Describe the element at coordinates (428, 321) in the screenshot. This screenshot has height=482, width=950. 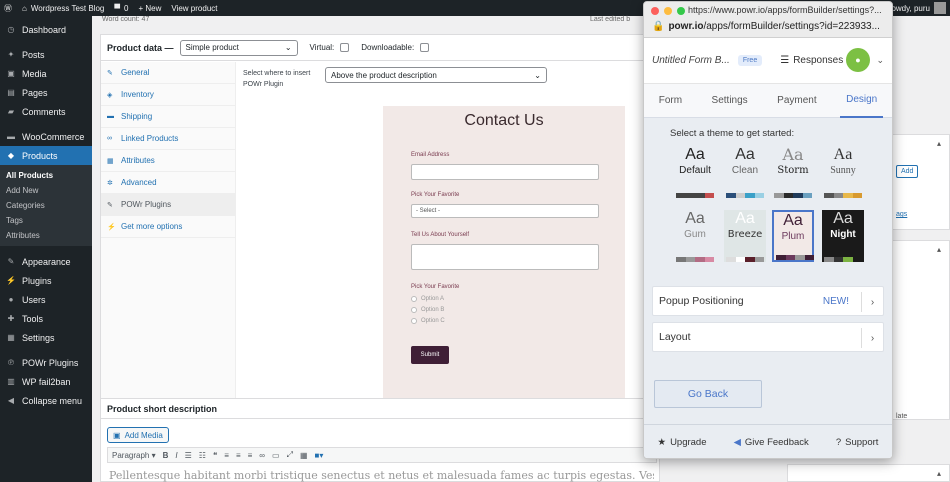
I see `radio-option-c: Option C` at that location.